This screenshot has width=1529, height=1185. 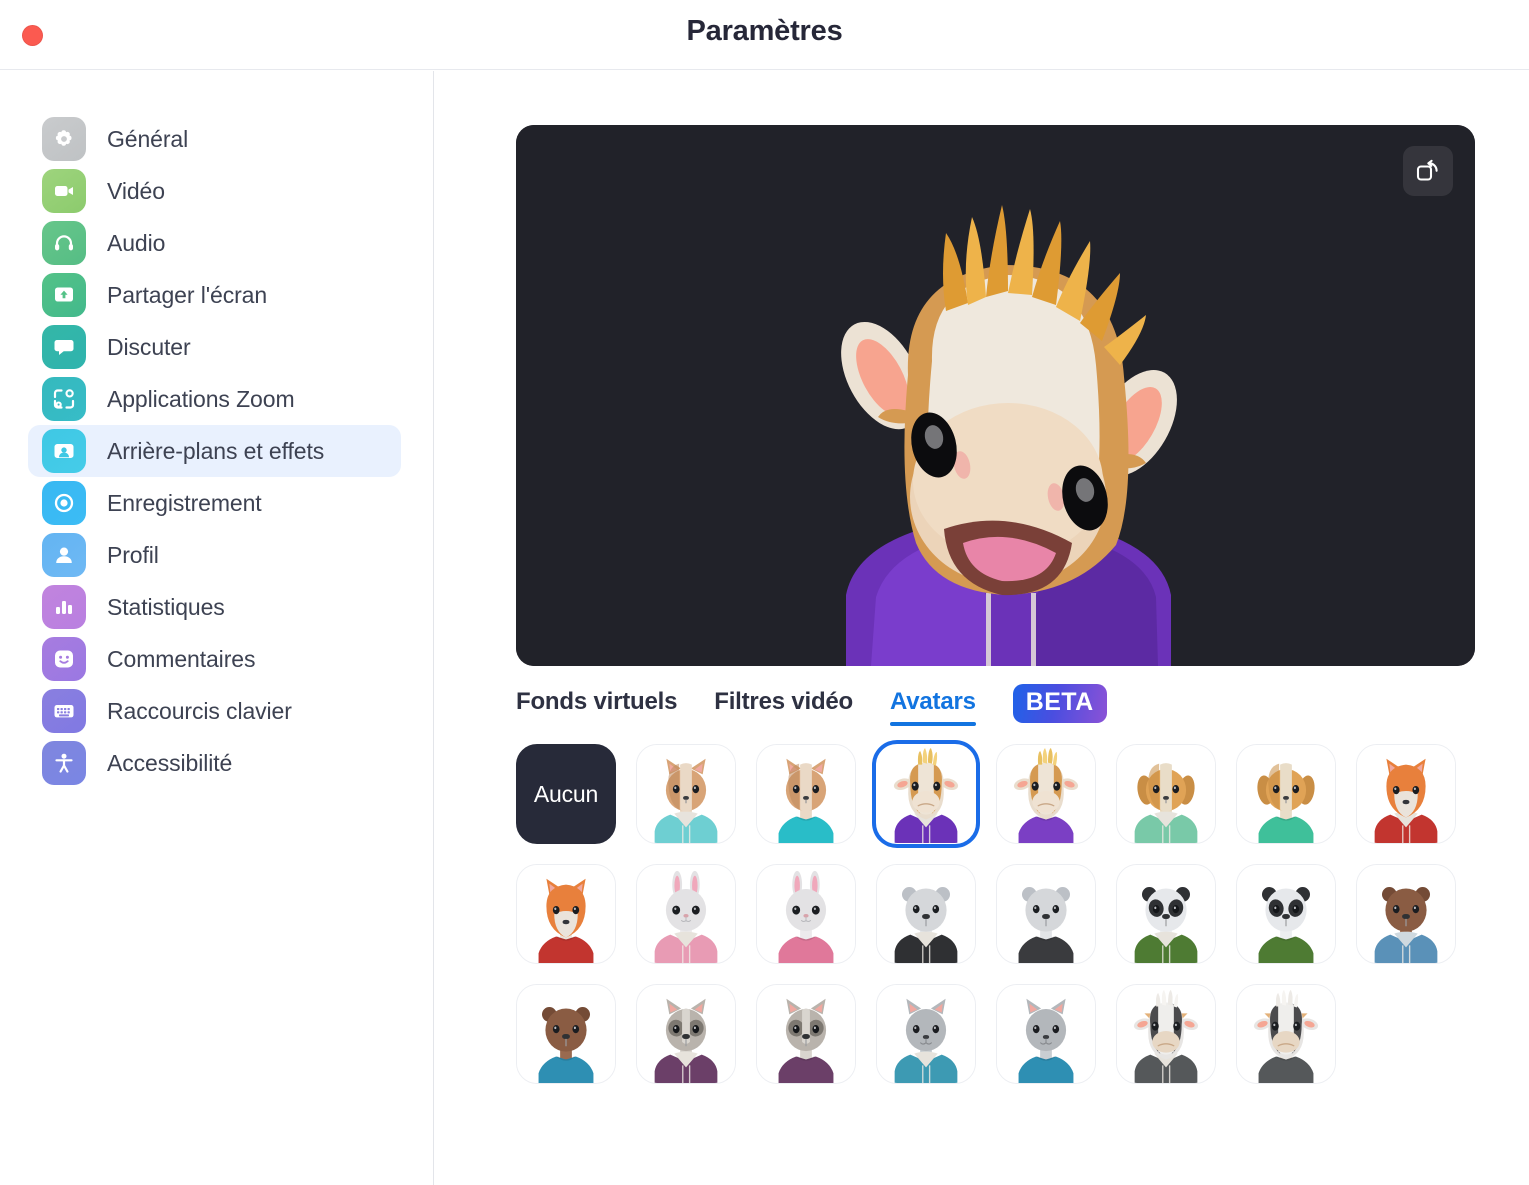 What do you see at coordinates (596, 707) in the screenshot?
I see `tab-0: Fonds virtuels` at bounding box center [596, 707].